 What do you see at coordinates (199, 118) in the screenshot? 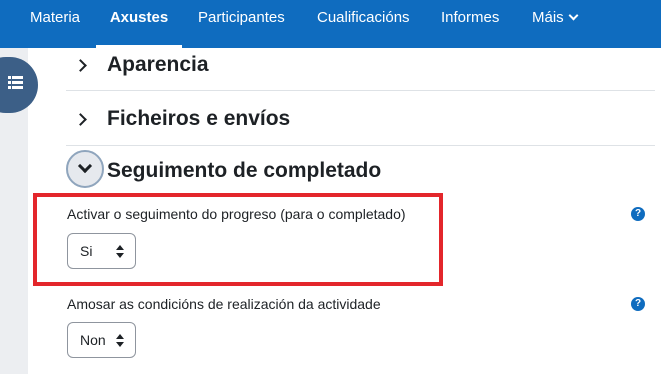
I see `section-title-ficheiros: Ficheiros e envíos` at bounding box center [199, 118].